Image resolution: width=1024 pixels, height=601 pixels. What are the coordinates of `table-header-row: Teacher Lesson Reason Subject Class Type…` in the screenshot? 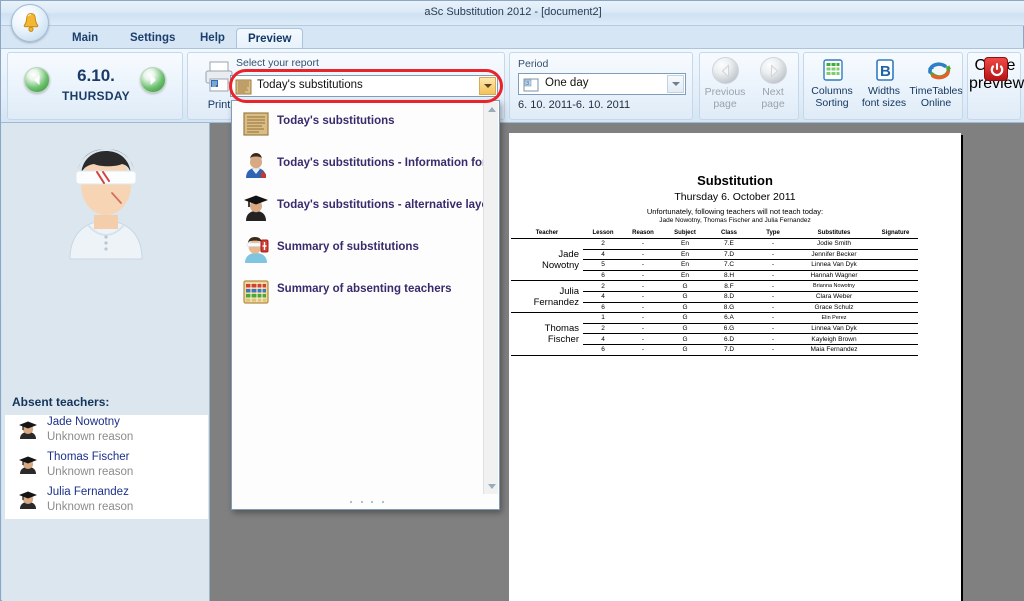 It's located at (714, 234).